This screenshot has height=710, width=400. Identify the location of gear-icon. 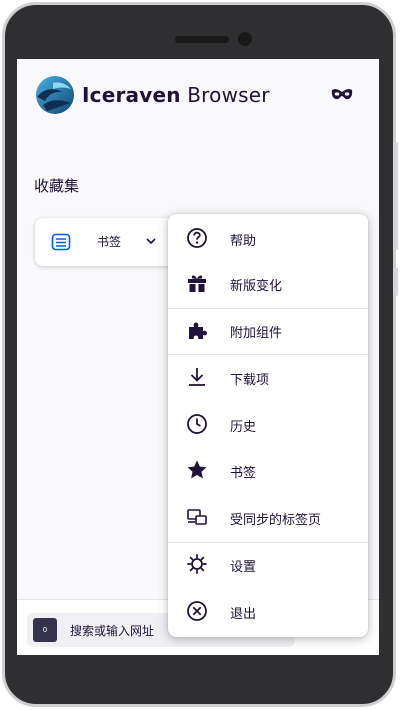
(197, 564).